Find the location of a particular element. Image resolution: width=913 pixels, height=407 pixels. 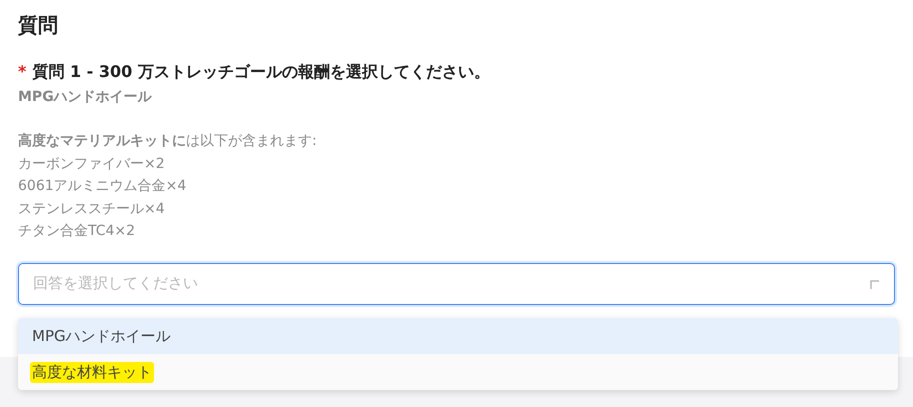

question-label: 質問 1 - 300 万ストレッチゴールの報酬を選択してください。 is located at coordinates (261, 72).